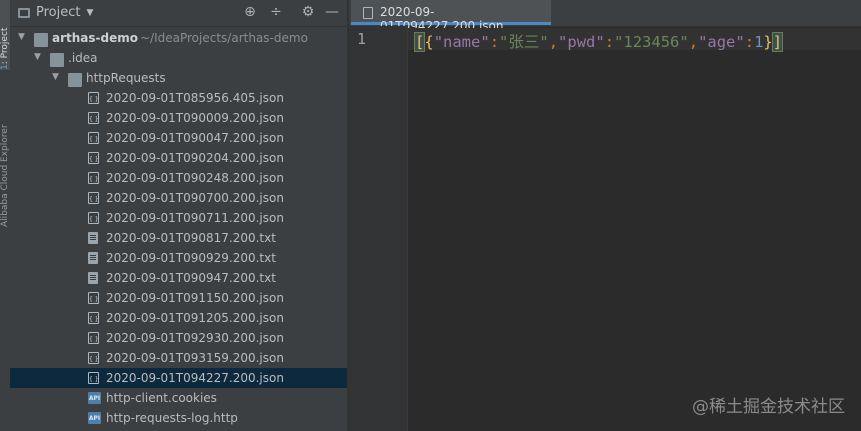 The width and height of the screenshot is (861, 431). Describe the element at coordinates (276, 12) in the screenshot. I see `collapse-all-icon: ÷` at that location.